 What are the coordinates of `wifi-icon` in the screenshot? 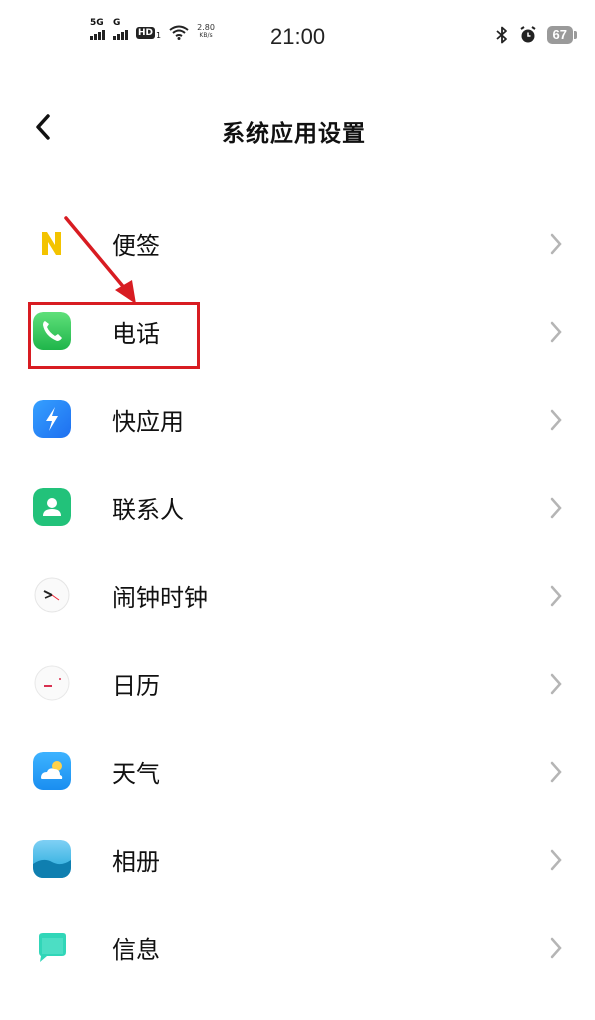 It's located at (179, 32).